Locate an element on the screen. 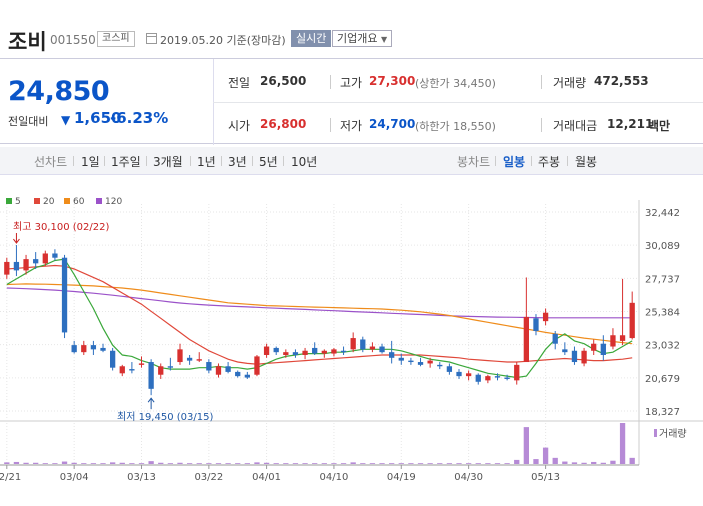  legend-label: 60 is located at coordinates (79, 202).